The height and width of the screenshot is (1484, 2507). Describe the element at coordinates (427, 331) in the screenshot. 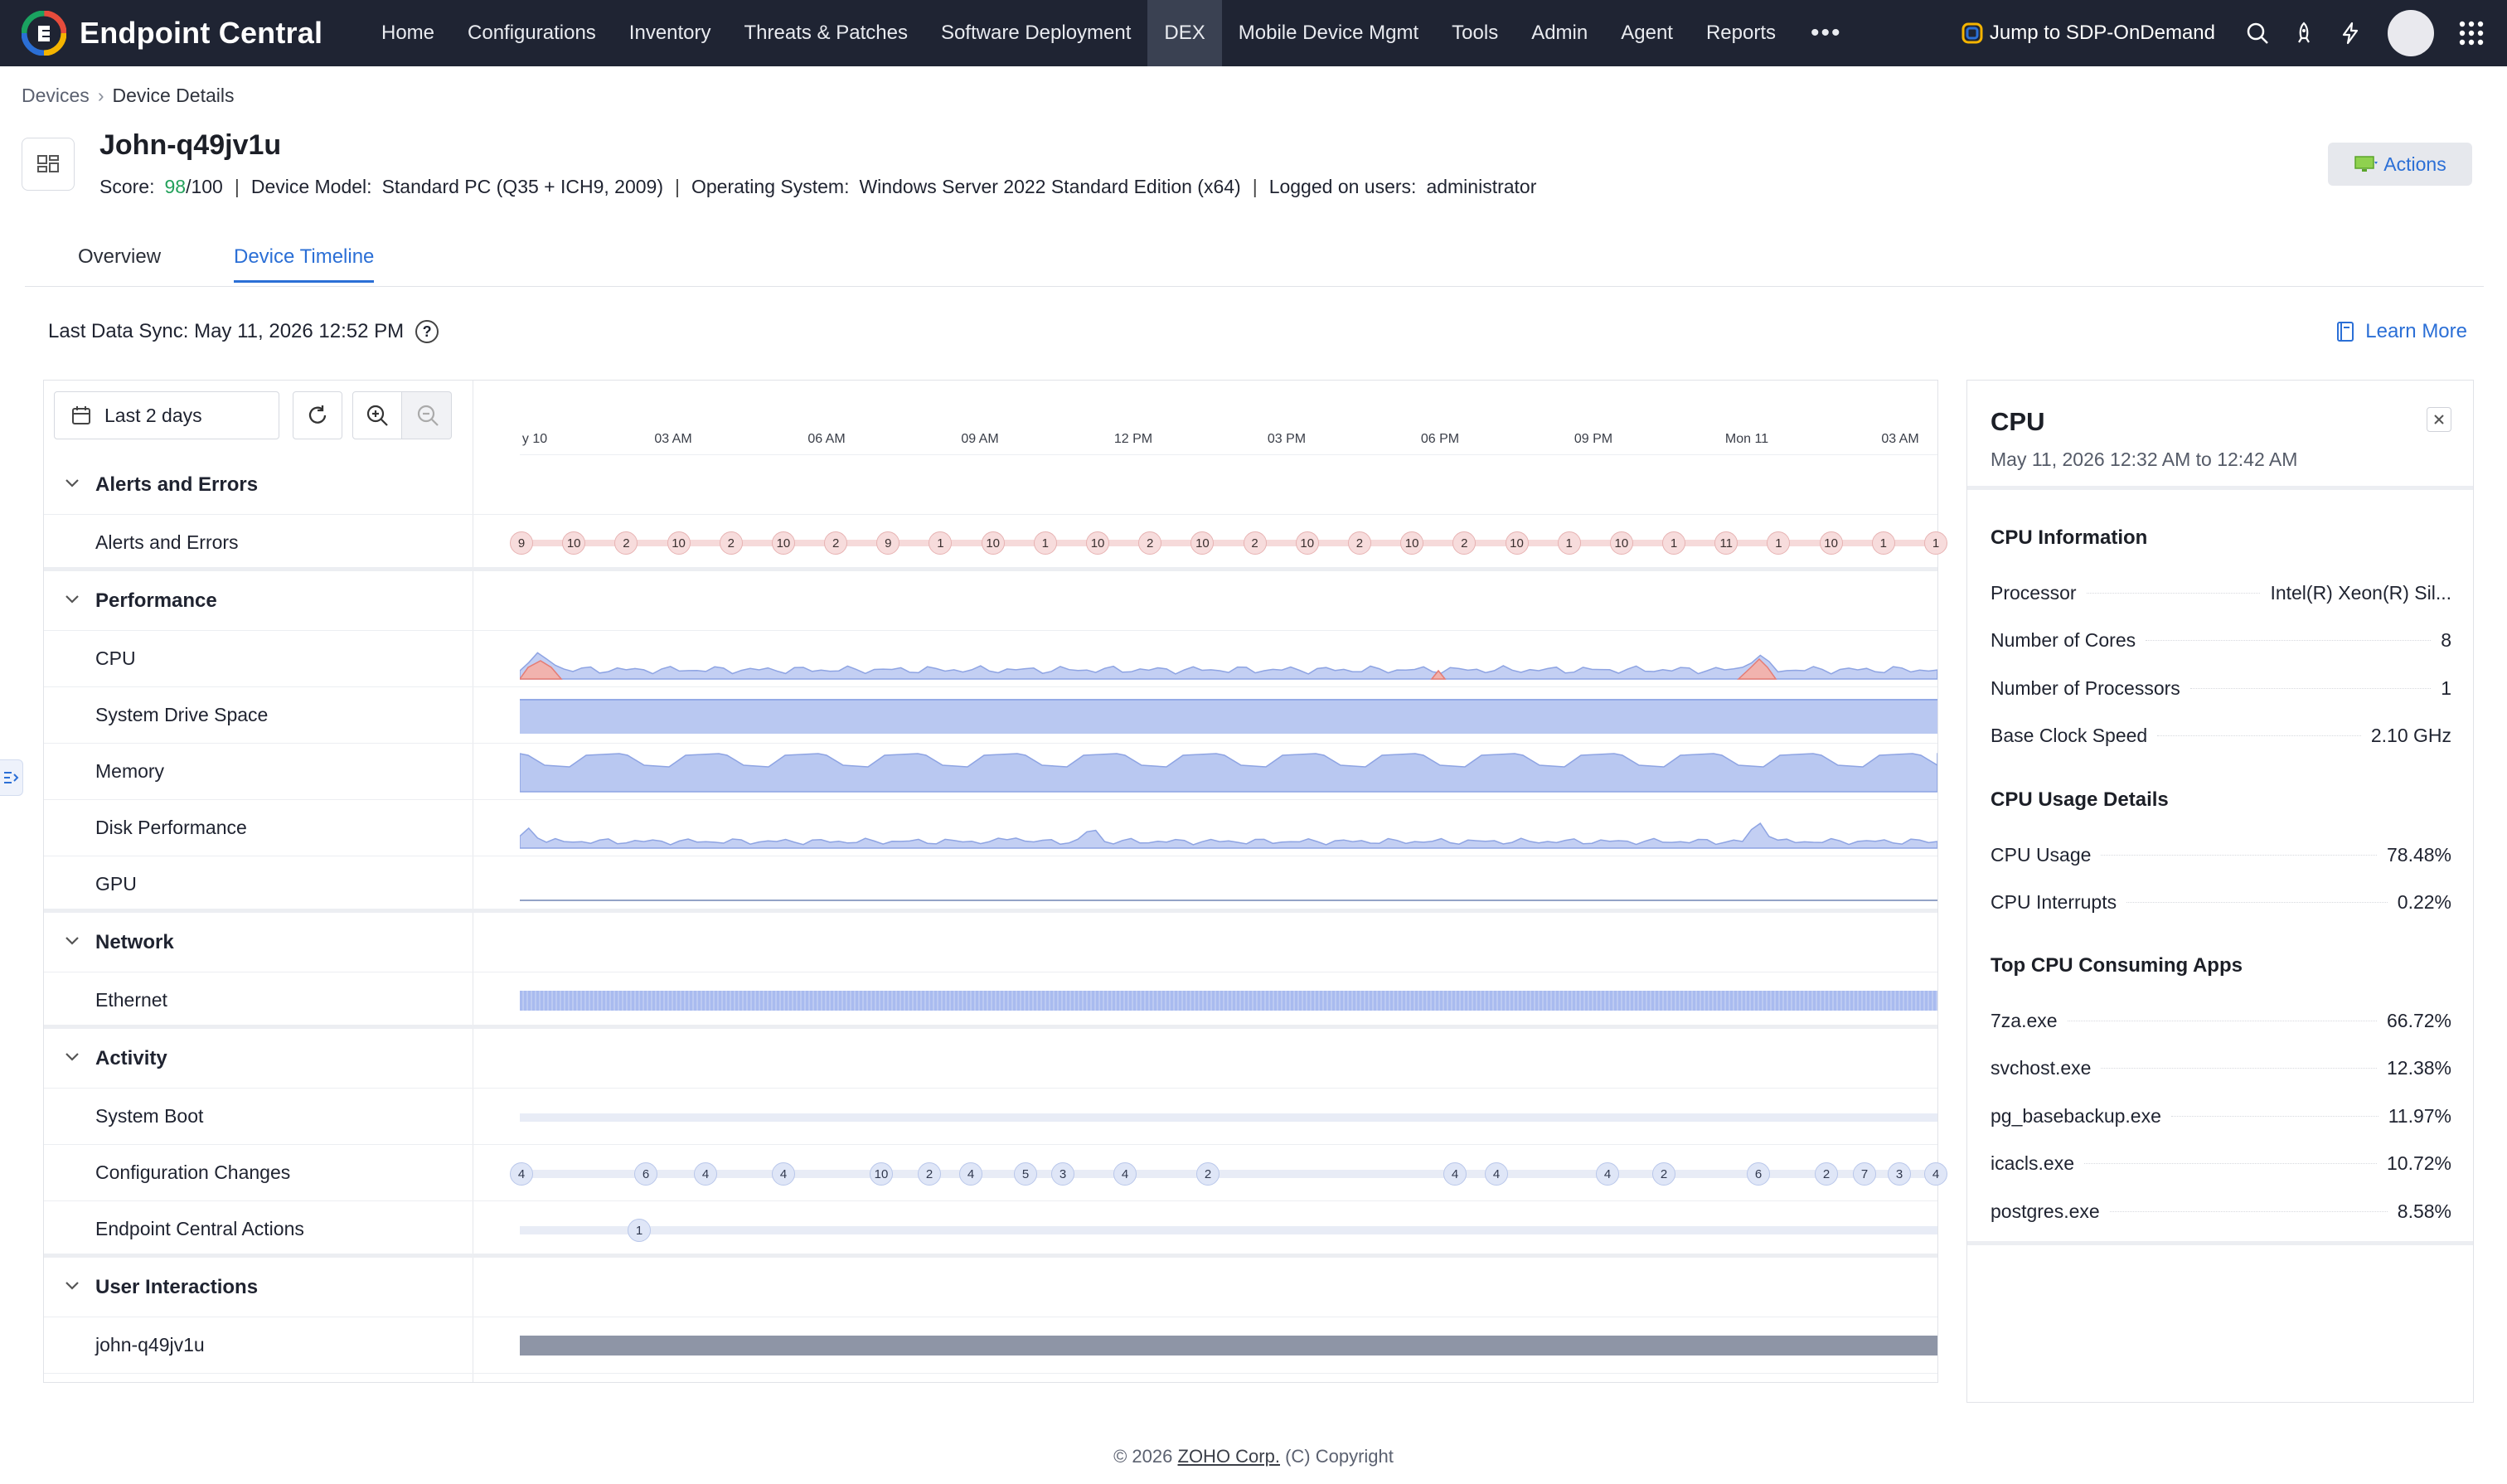

I see `help-icon: ?` at that location.